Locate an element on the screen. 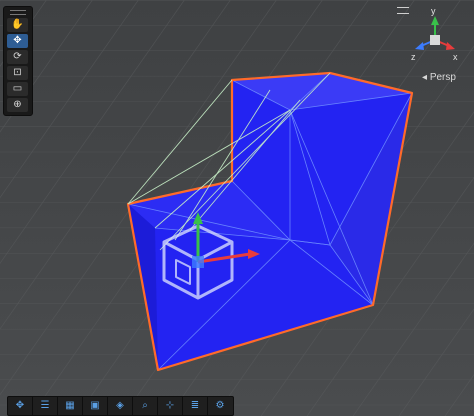 The width and height of the screenshot is (474, 416). projection-label: ◂ Persp is located at coordinates (439, 77).